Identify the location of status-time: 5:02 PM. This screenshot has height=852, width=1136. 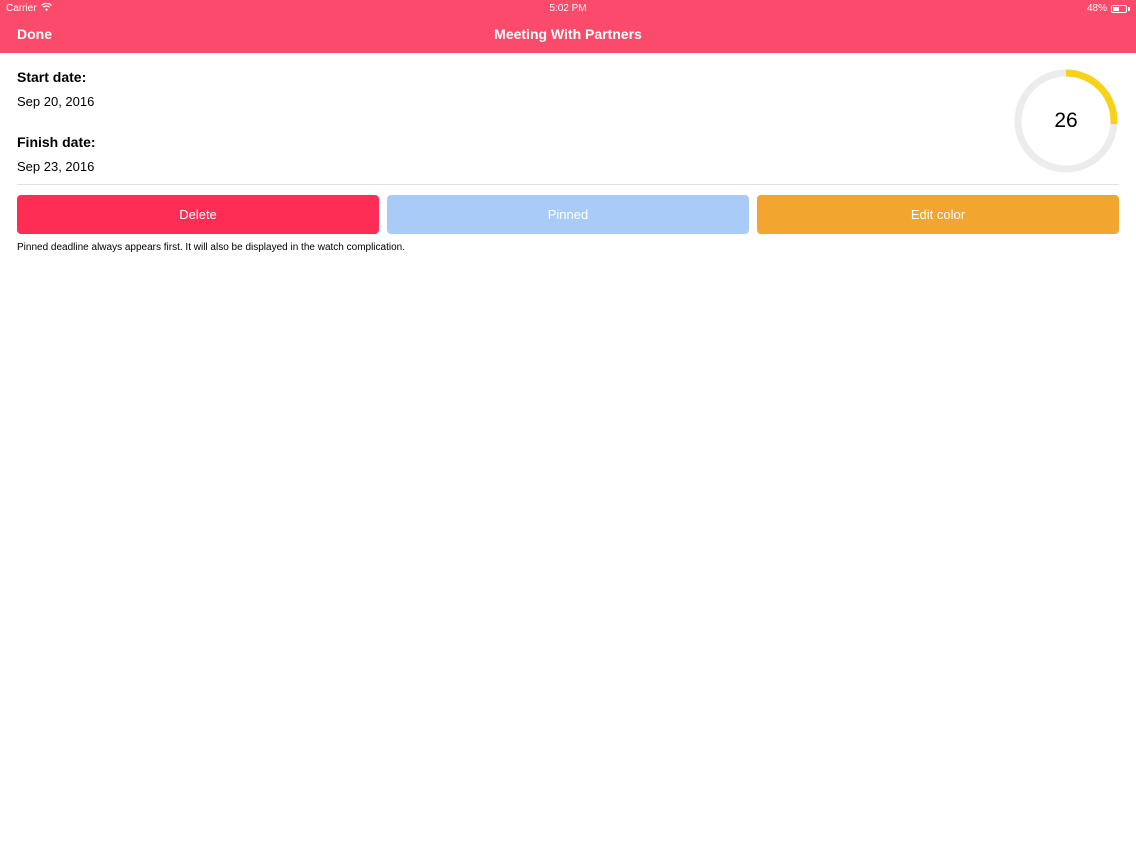
(568, 8).